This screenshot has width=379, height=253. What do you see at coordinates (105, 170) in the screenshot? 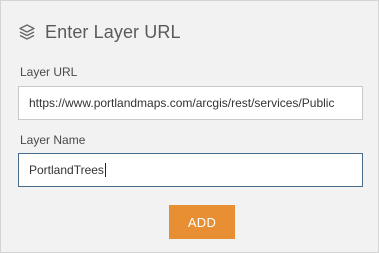
I see `text-cursor` at bounding box center [105, 170].